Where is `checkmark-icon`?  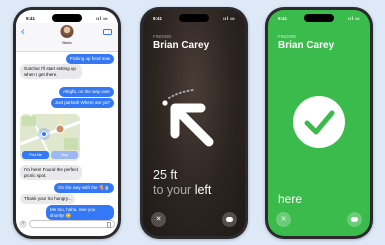 checkmark-icon is located at coordinates (319, 122).